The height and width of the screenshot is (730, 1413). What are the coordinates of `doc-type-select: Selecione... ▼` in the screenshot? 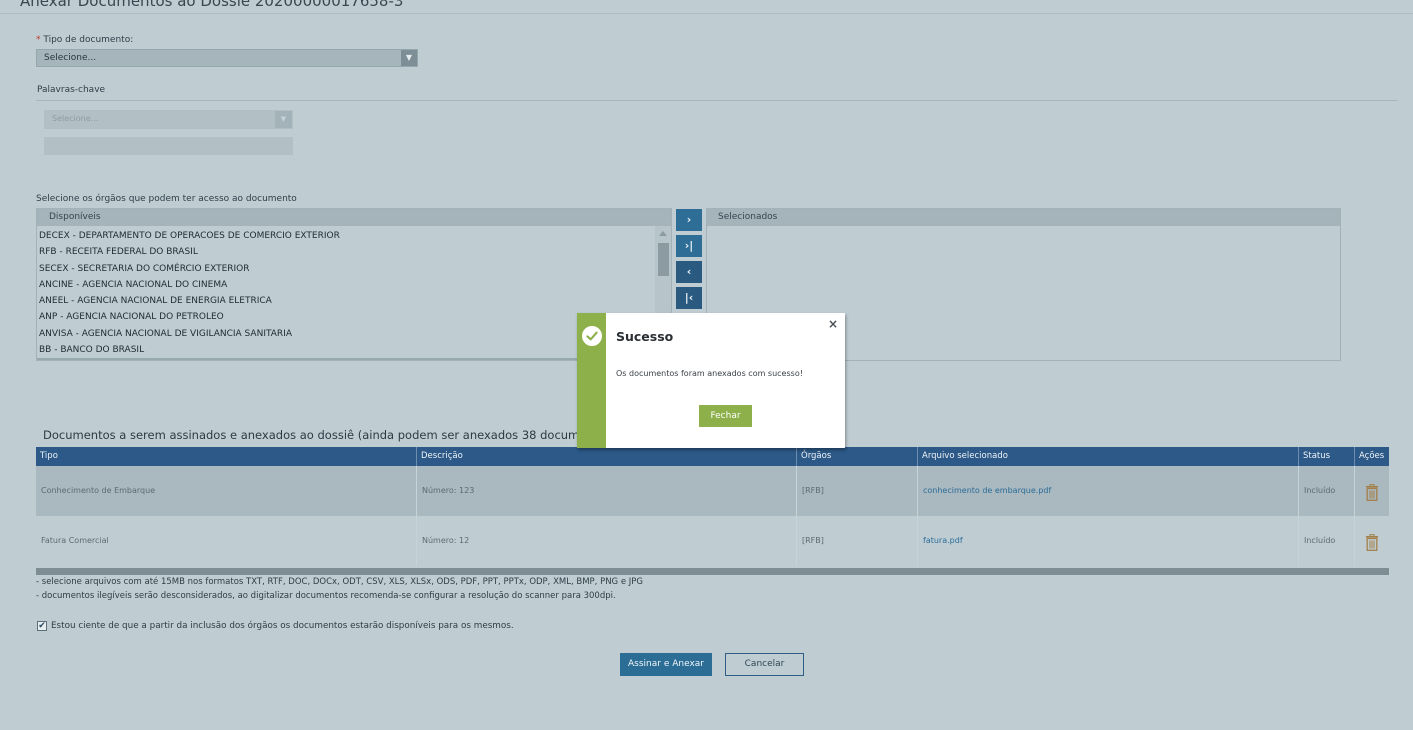 It's located at (227, 58).